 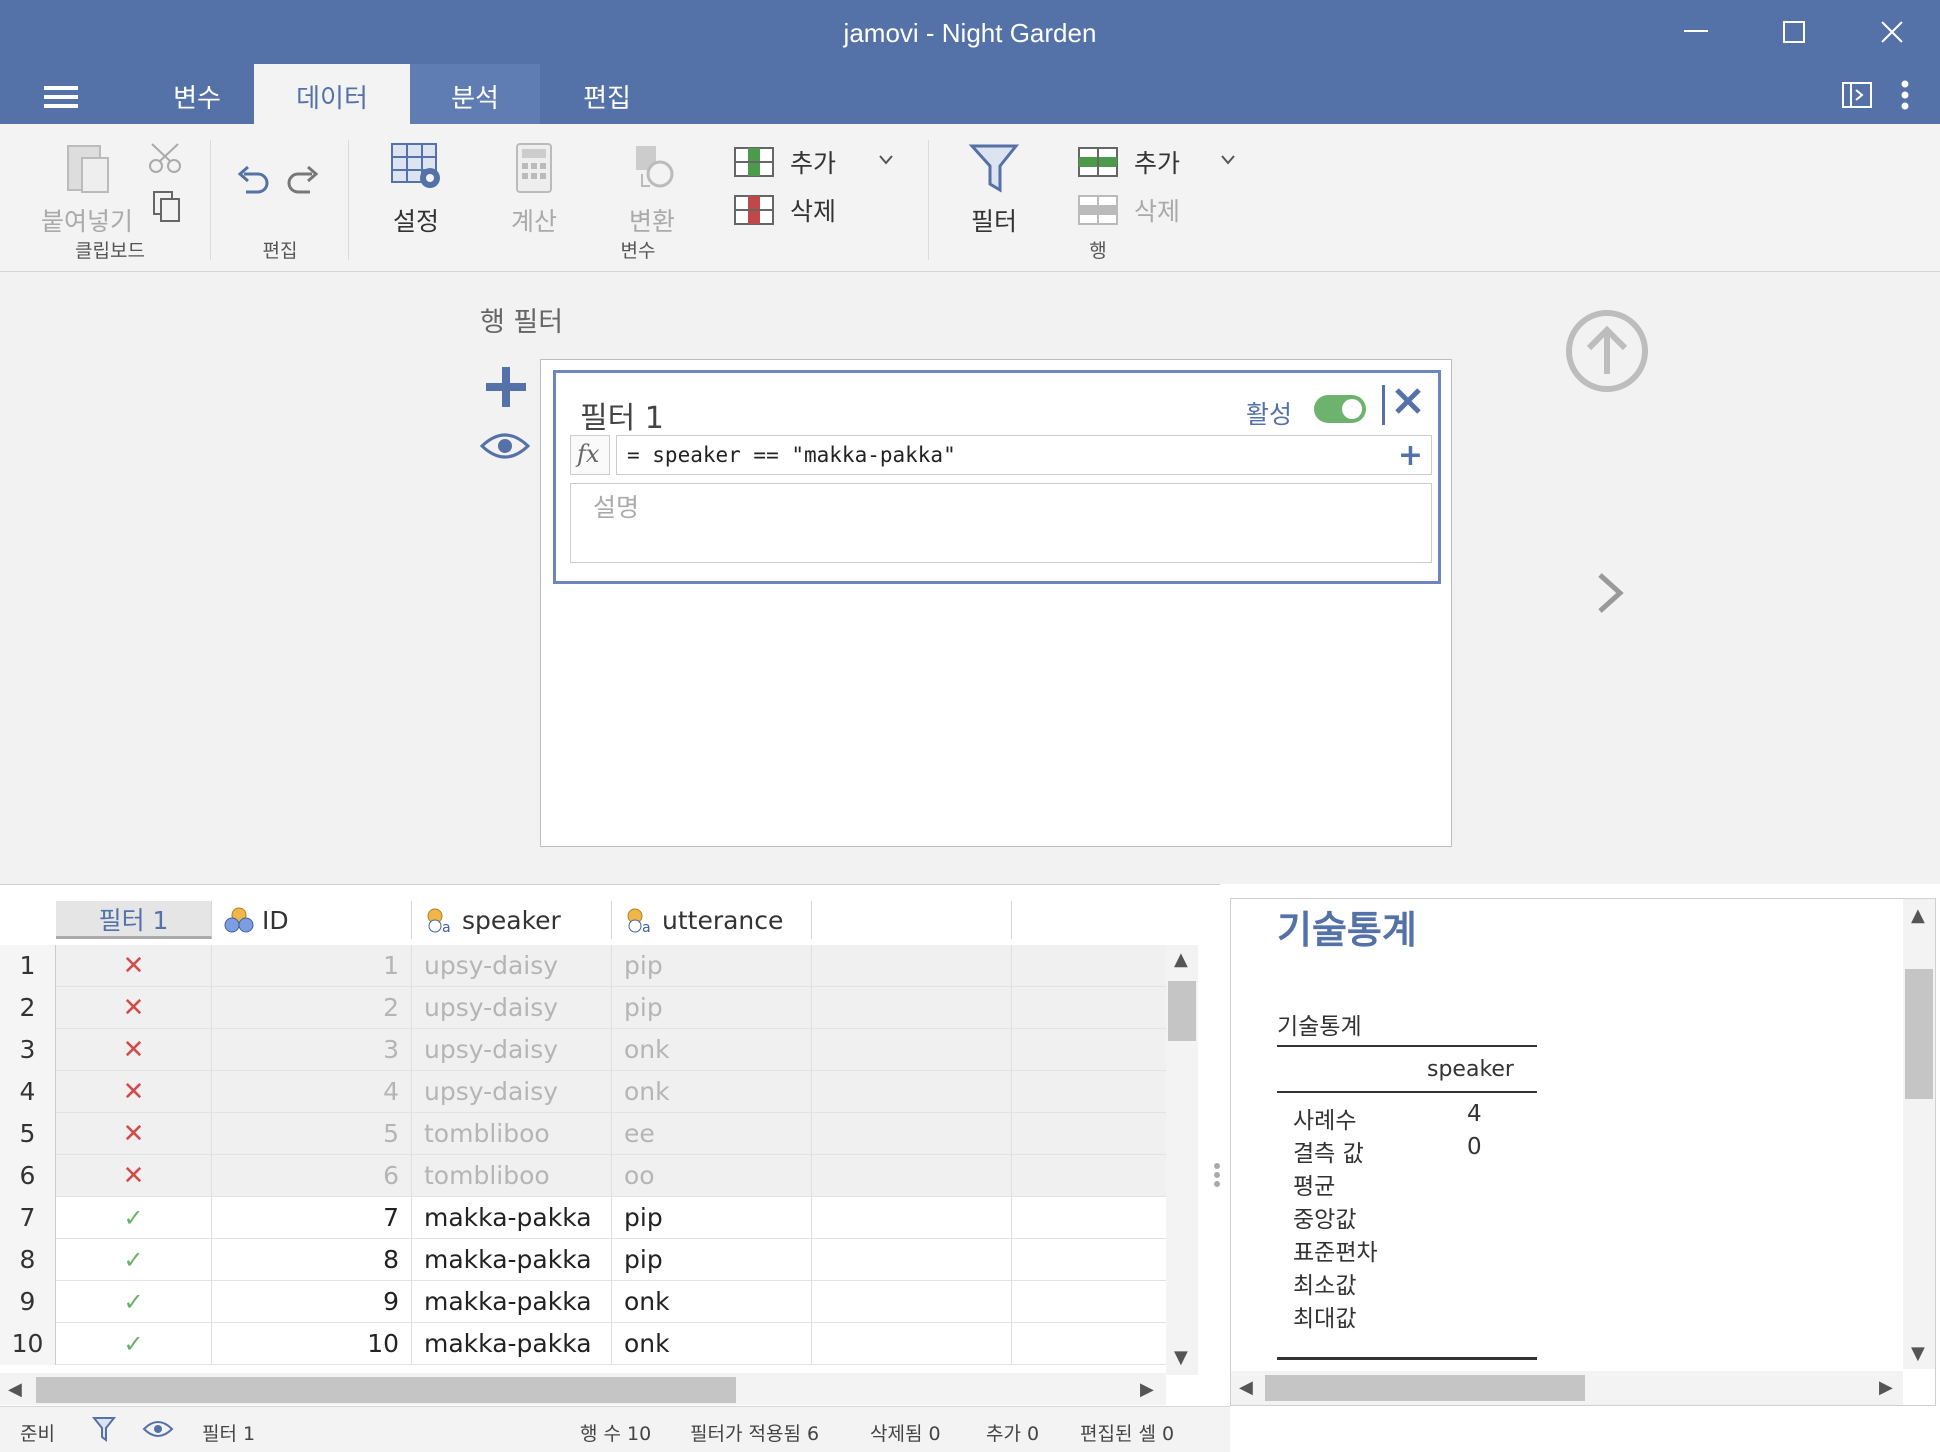 I want to click on filters-button: 필터, so click(x=994, y=189).